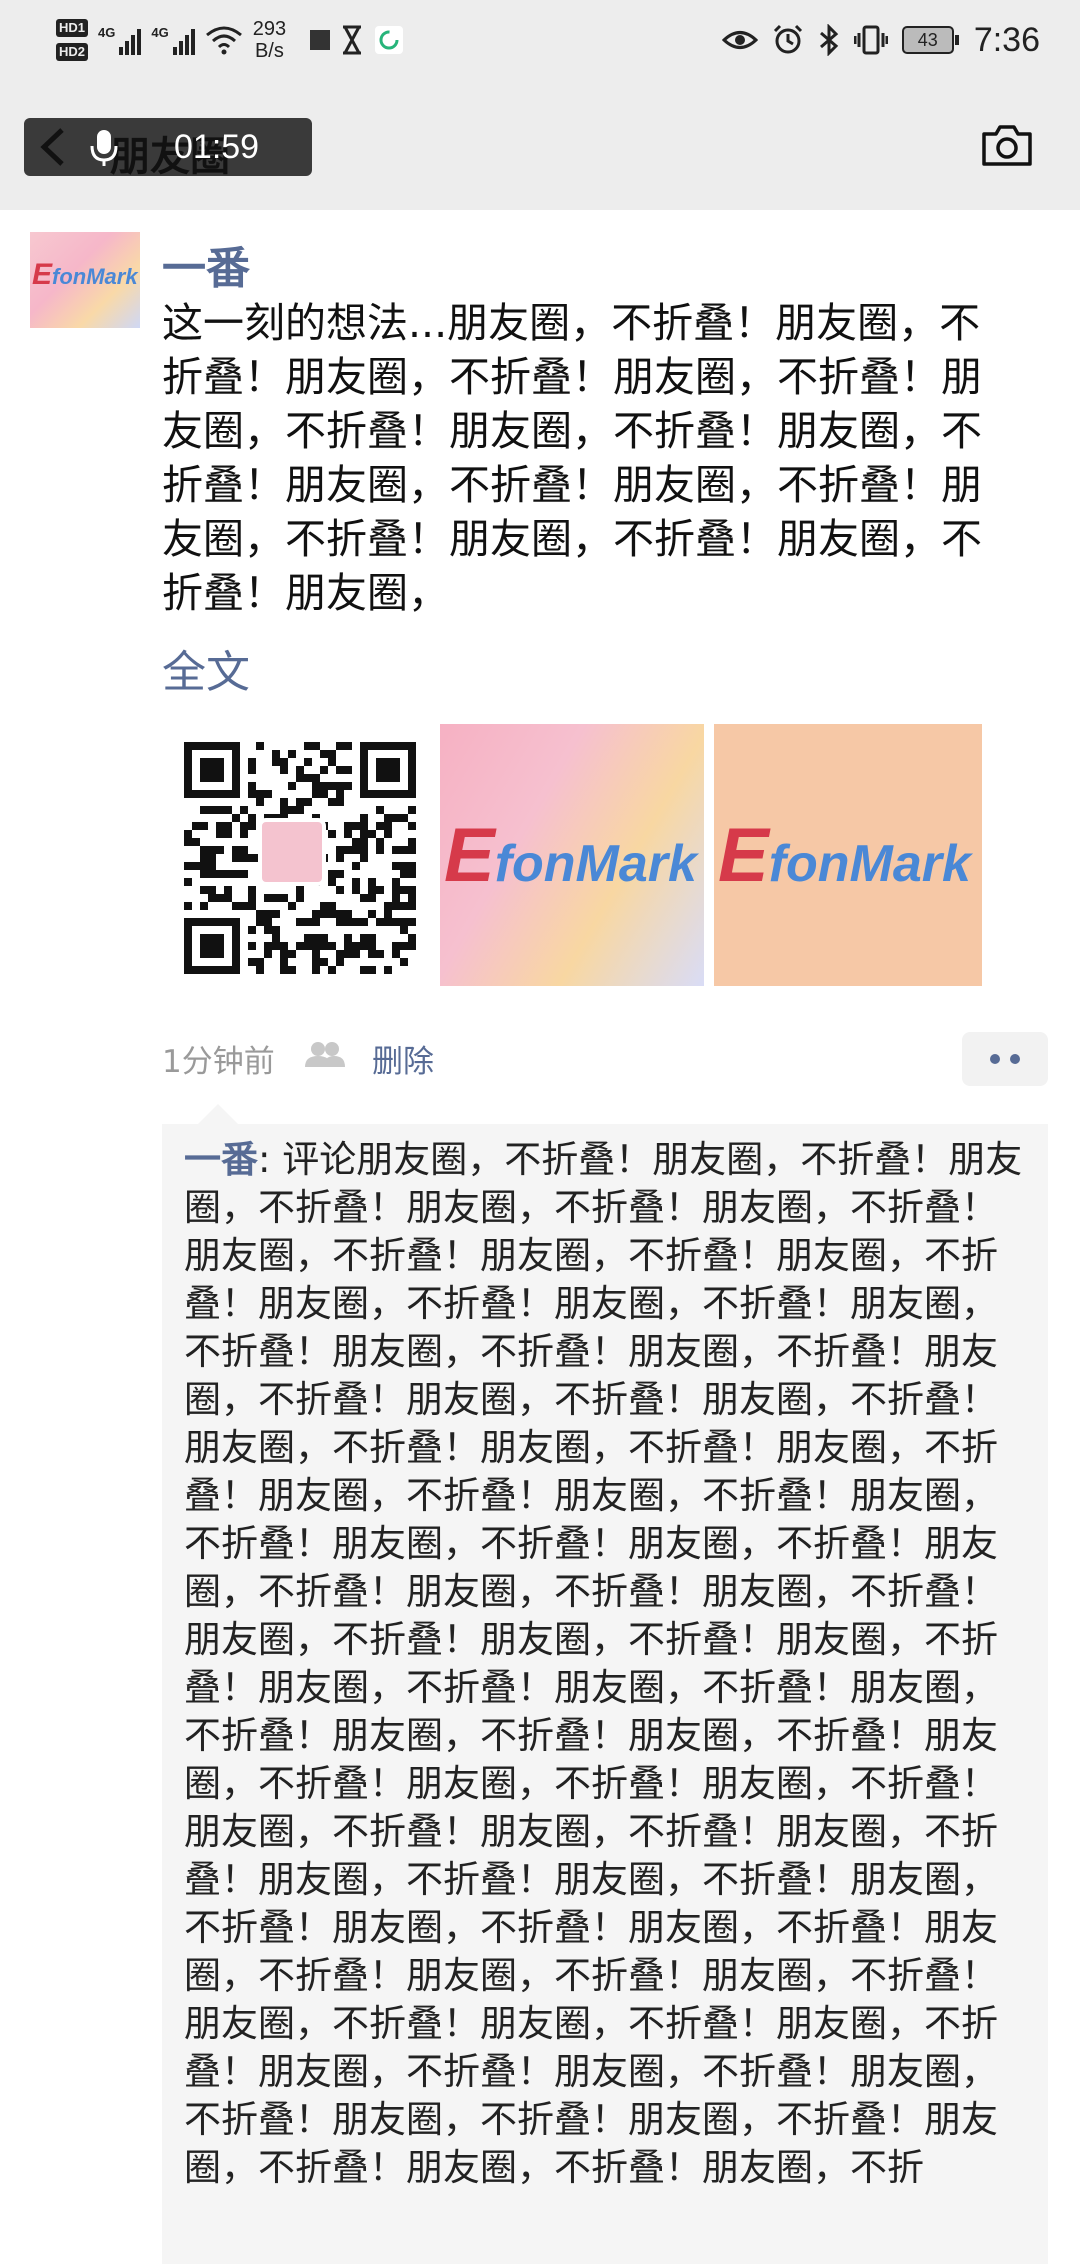 The height and width of the screenshot is (2264, 1080). What do you see at coordinates (320, 40) in the screenshot?
I see `notification-square-icon` at bounding box center [320, 40].